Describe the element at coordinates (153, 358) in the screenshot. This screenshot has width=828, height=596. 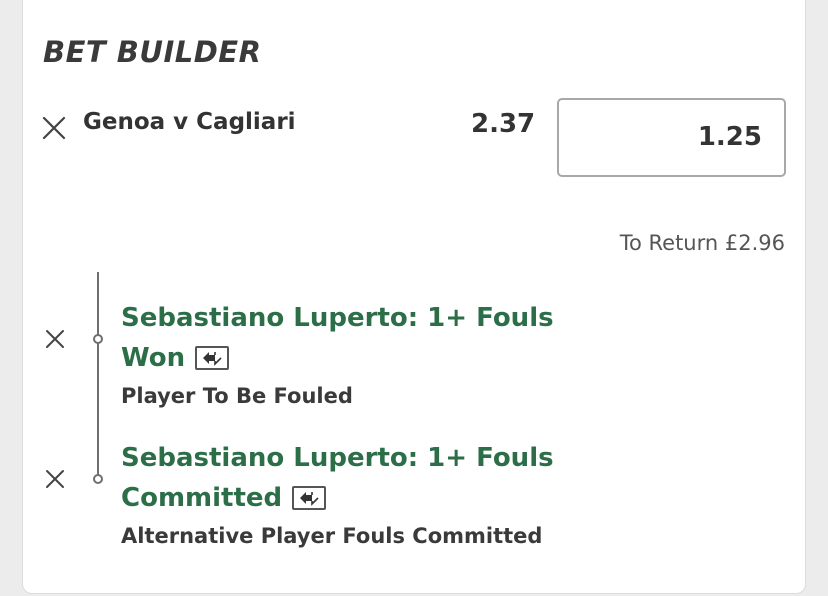
I see `selection-title-line-2: Won` at that location.